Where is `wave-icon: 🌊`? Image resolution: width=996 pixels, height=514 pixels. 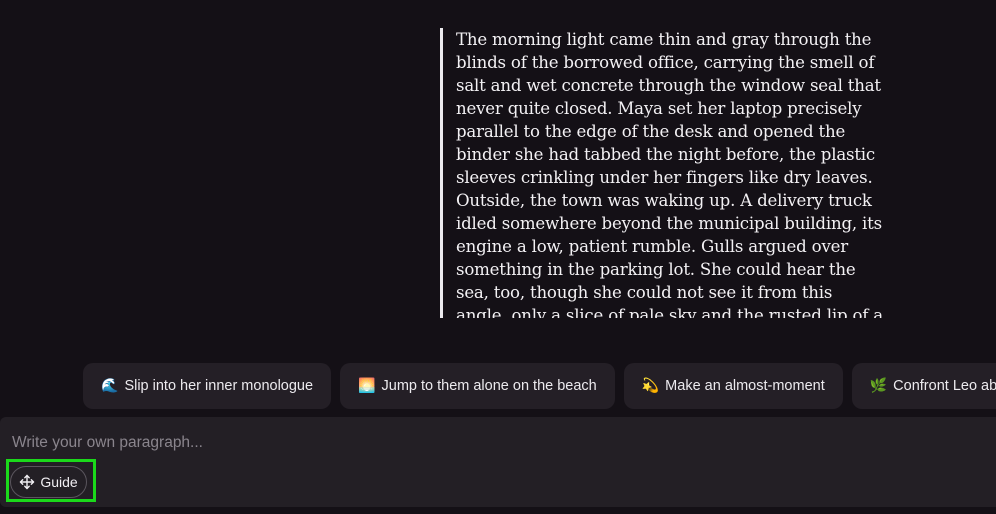
wave-icon: 🌊 is located at coordinates (110, 386).